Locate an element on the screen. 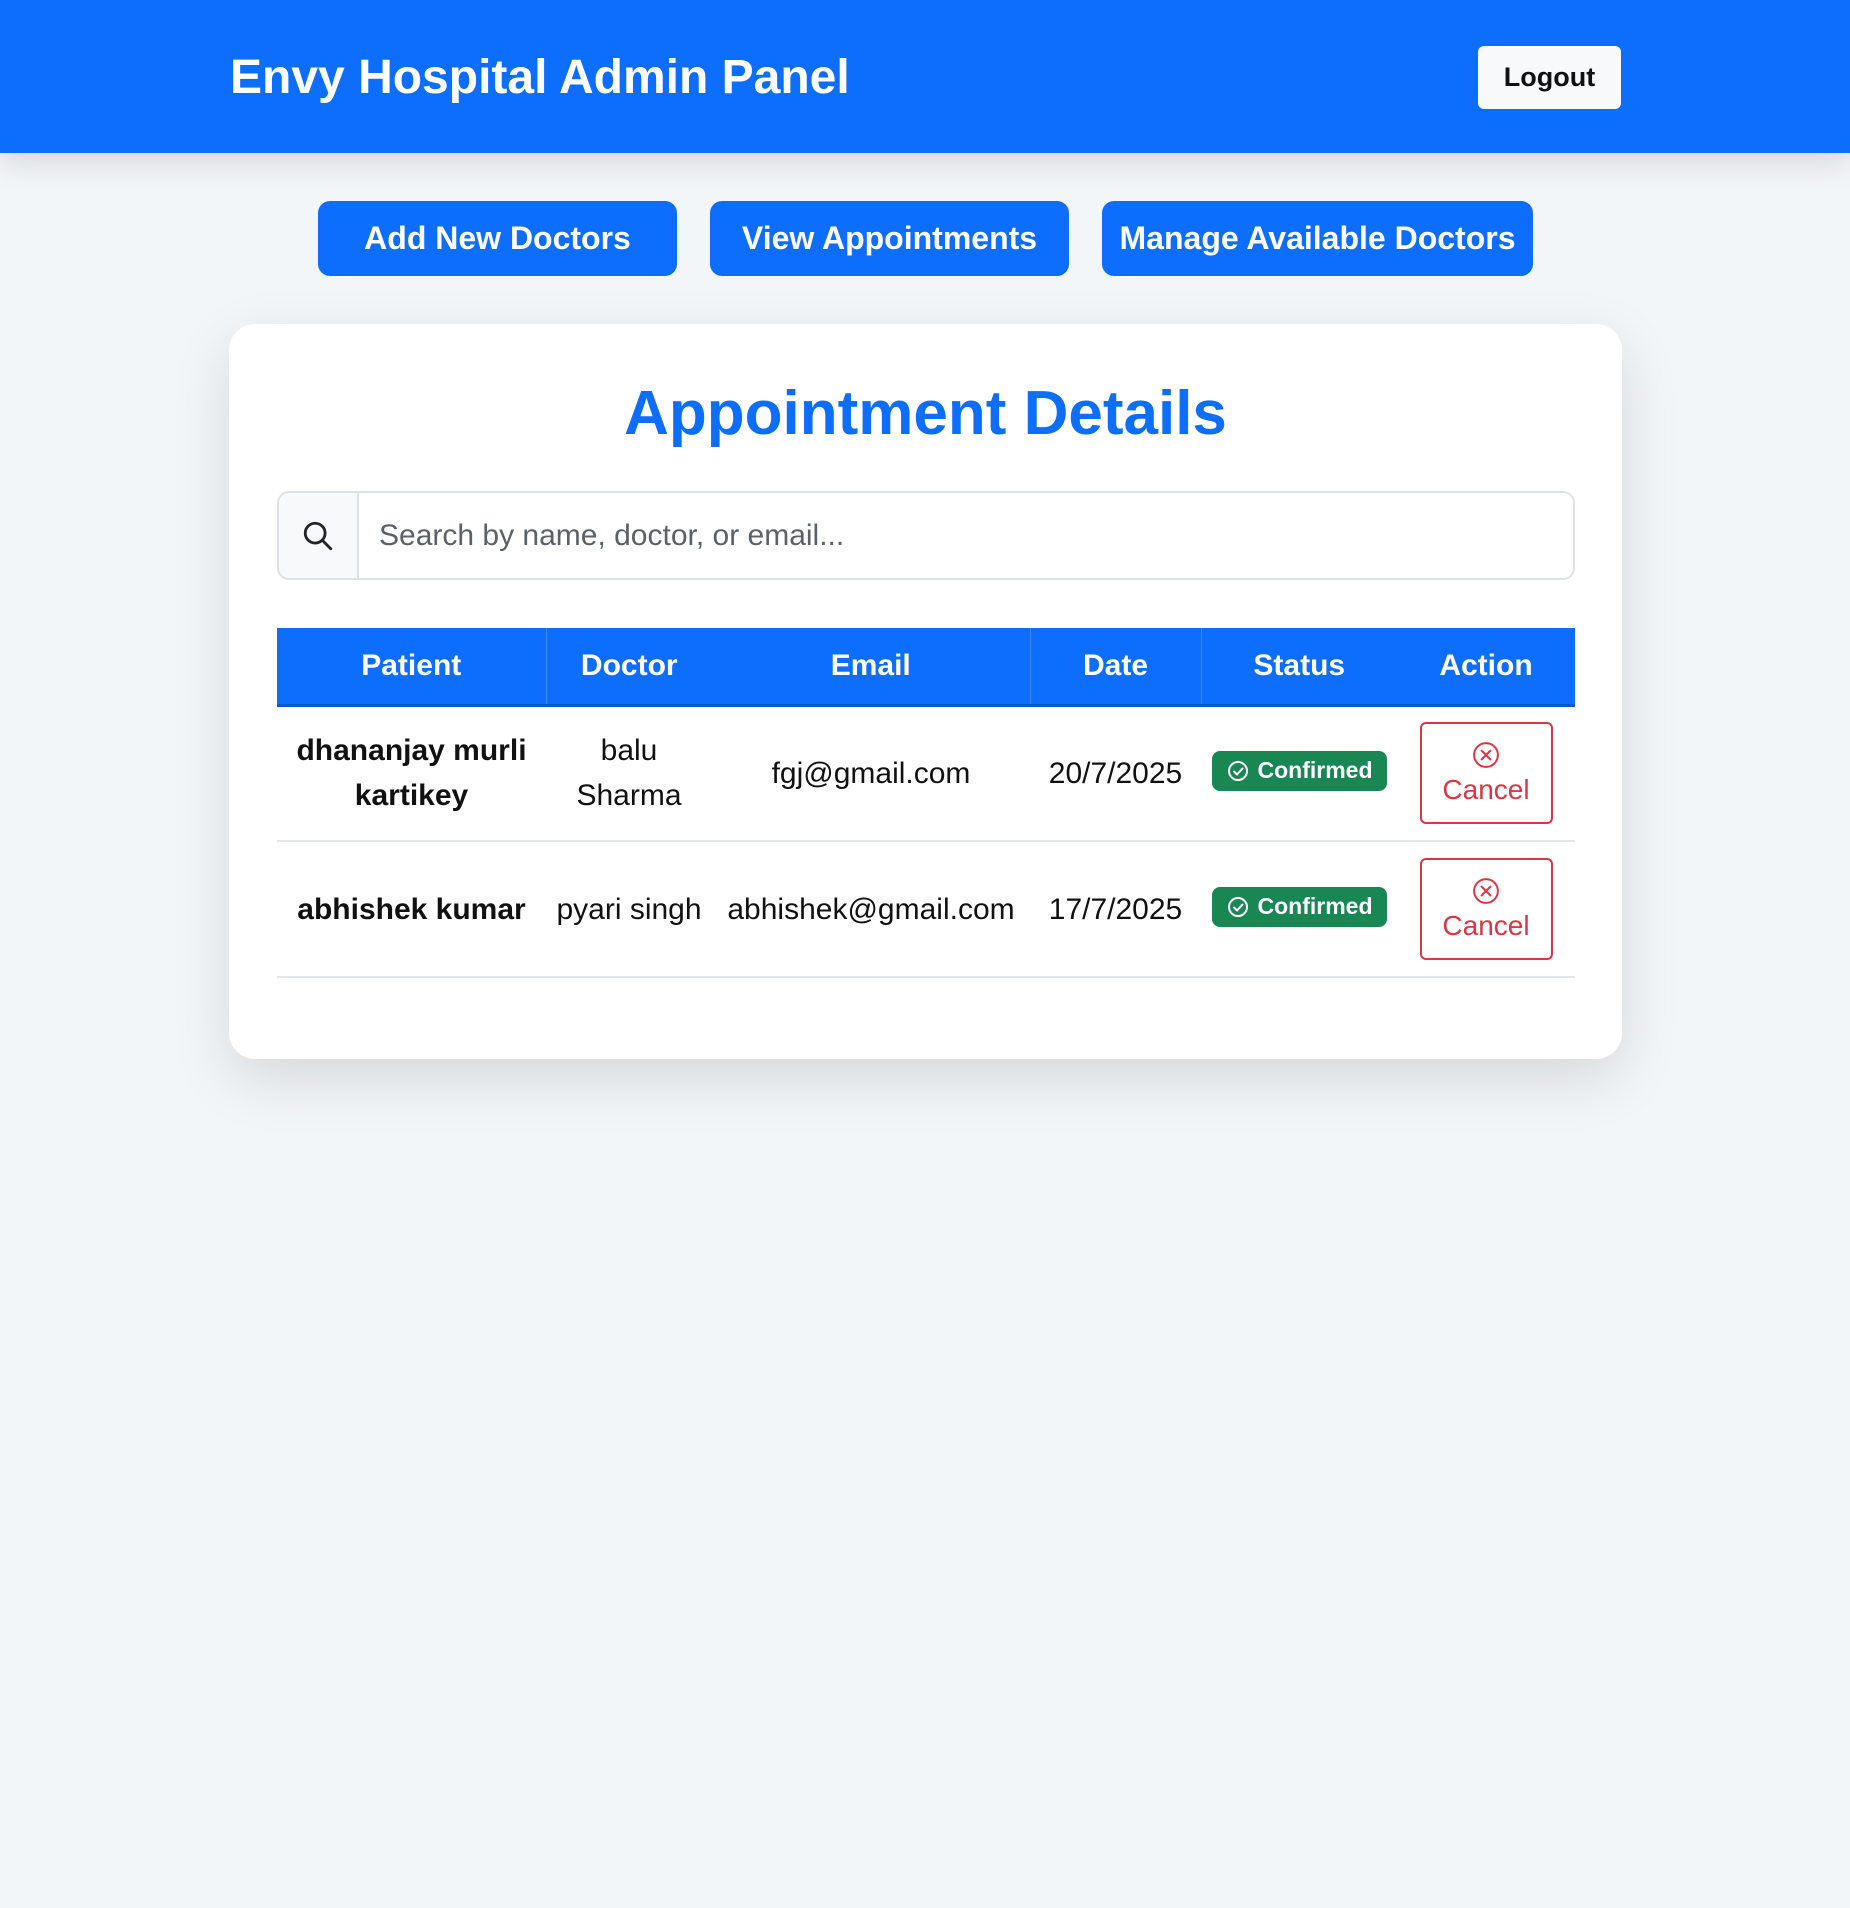 This screenshot has width=1850, height=1908. search-input is located at coordinates (966, 535).